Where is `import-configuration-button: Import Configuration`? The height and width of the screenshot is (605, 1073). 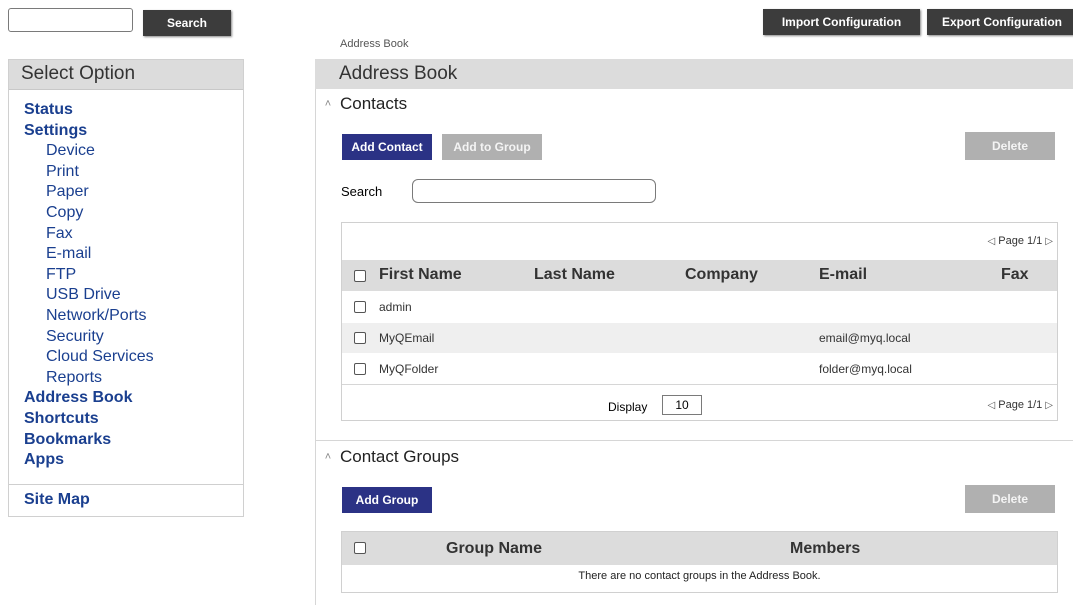 import-configuration-button: Import Configuration is located at coordinates (841, 22).